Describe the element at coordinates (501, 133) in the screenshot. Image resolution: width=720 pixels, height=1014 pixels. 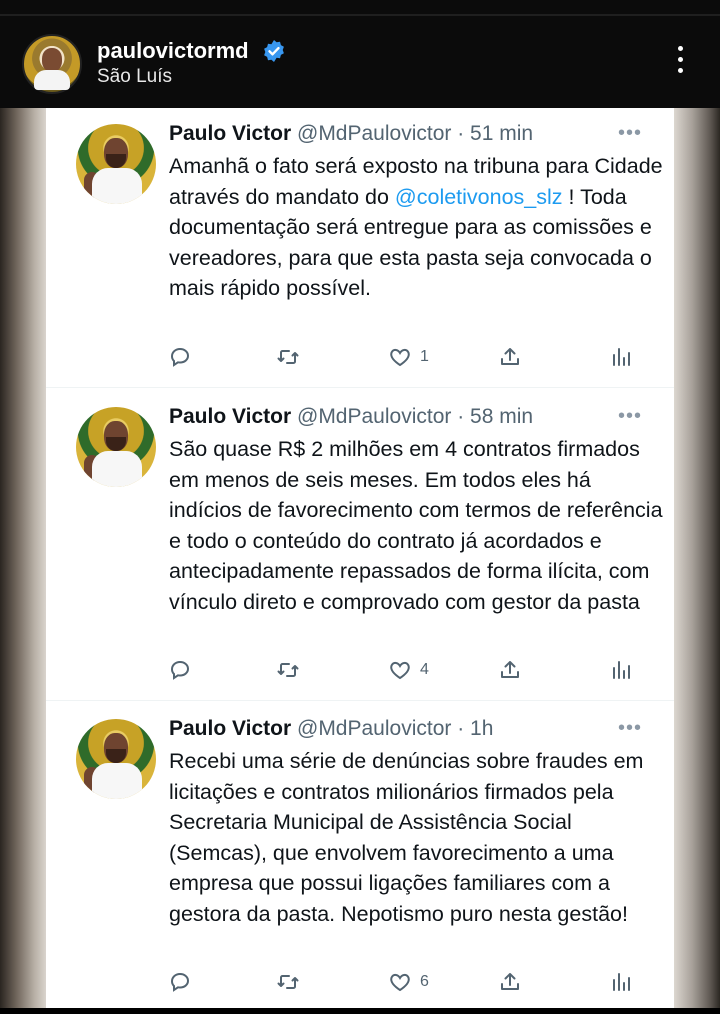
I see `timestamp: 51 min` at that location.